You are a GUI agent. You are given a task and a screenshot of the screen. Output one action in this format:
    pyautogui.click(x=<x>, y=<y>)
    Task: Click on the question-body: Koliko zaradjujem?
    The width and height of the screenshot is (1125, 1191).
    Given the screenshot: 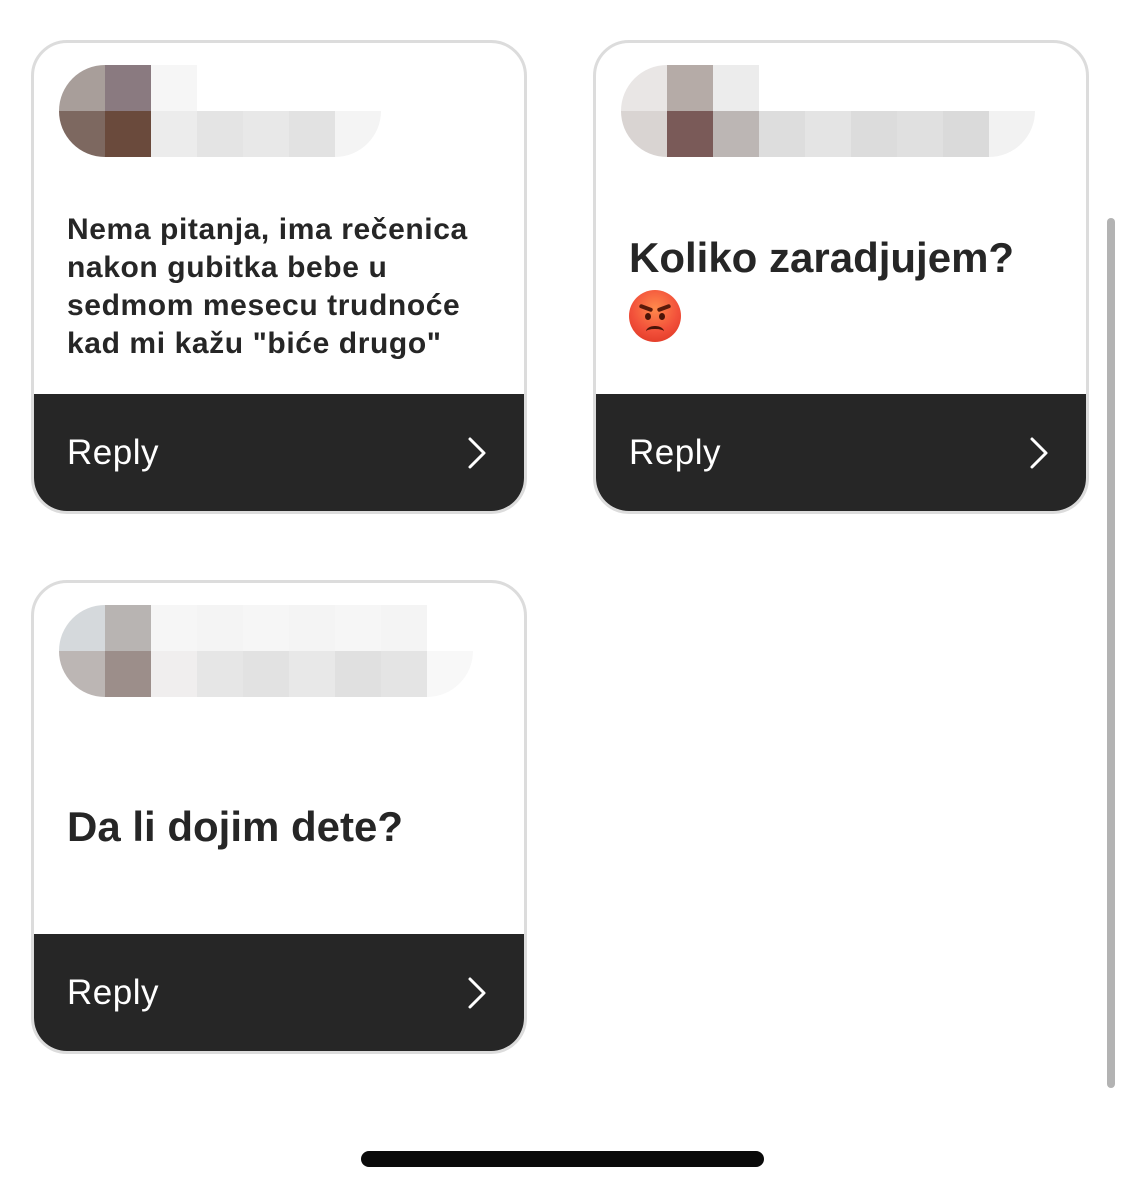 What is the action you would take?
    pyautogui.click(x=841, y=287)
    